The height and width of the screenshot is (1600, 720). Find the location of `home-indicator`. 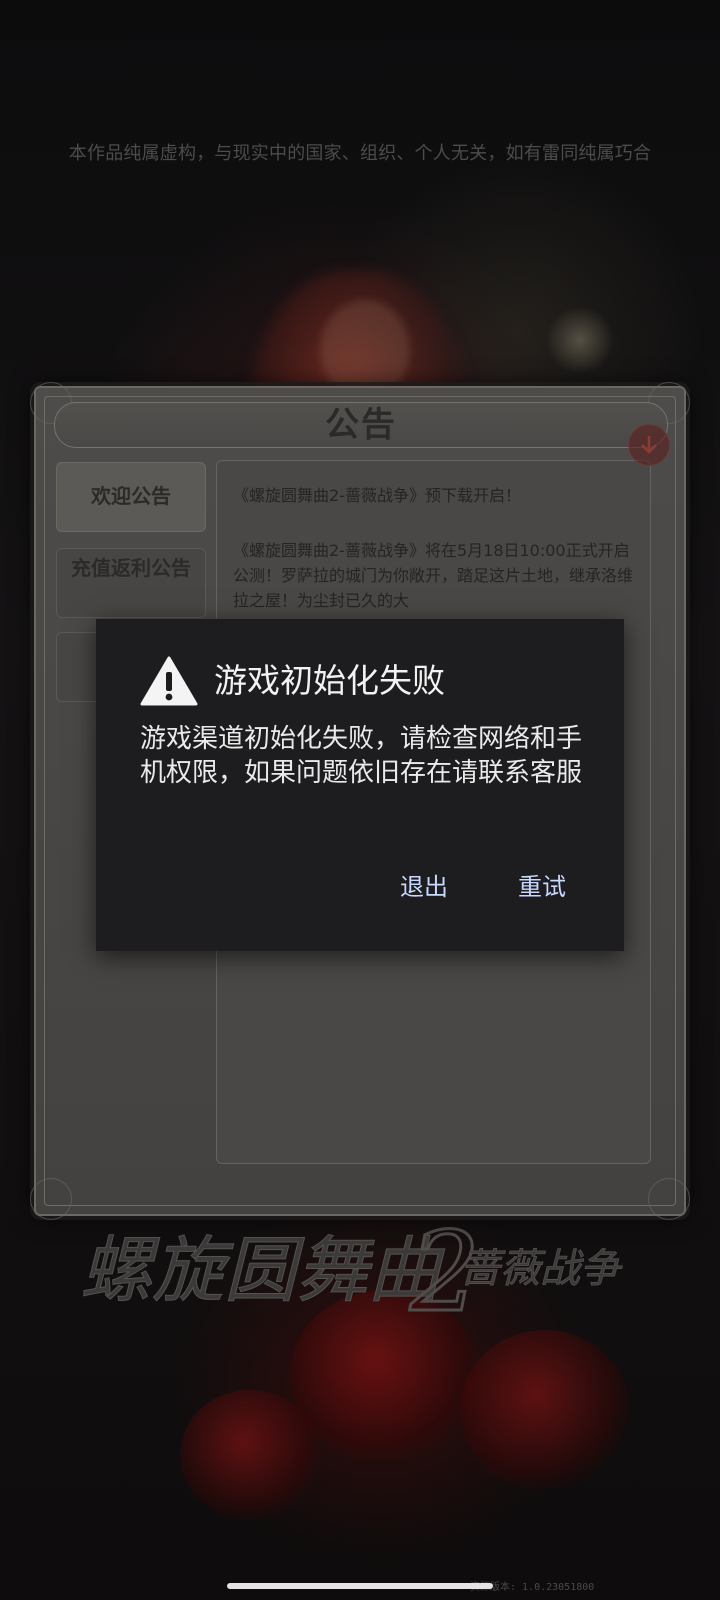

home-indicator is located at coordinates (360, 1586).